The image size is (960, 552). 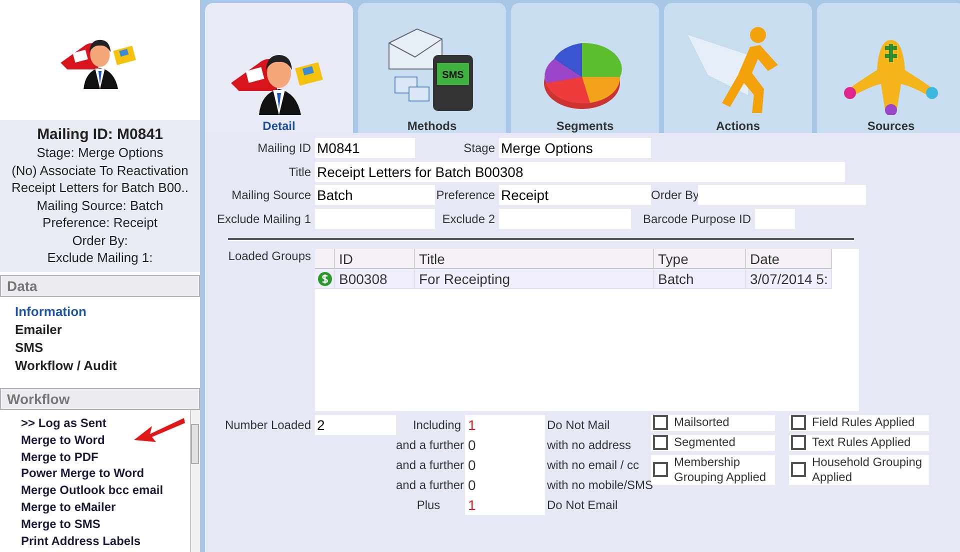 What do you see at coordinates (271, 195) in the screenshot?
I see `field-label: Mailing Source` at bounding box center [271, 195].